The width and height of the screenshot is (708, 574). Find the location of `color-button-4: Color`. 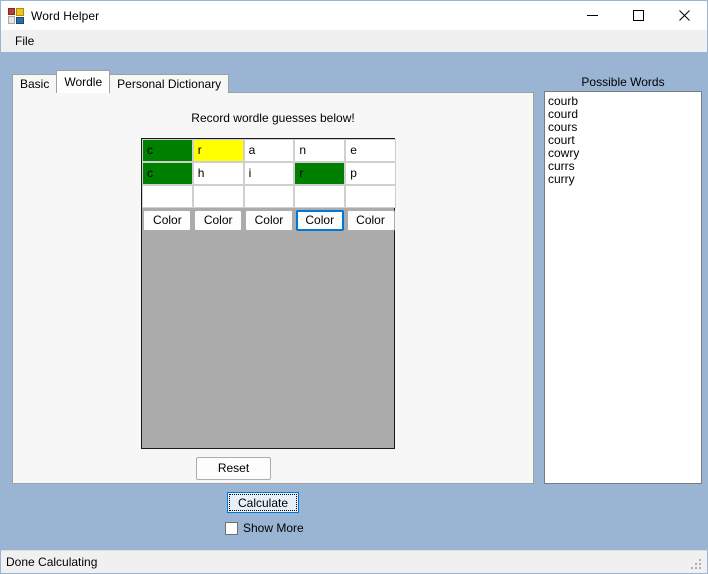

color-button-4: Color is located at coordinates (319, 220).